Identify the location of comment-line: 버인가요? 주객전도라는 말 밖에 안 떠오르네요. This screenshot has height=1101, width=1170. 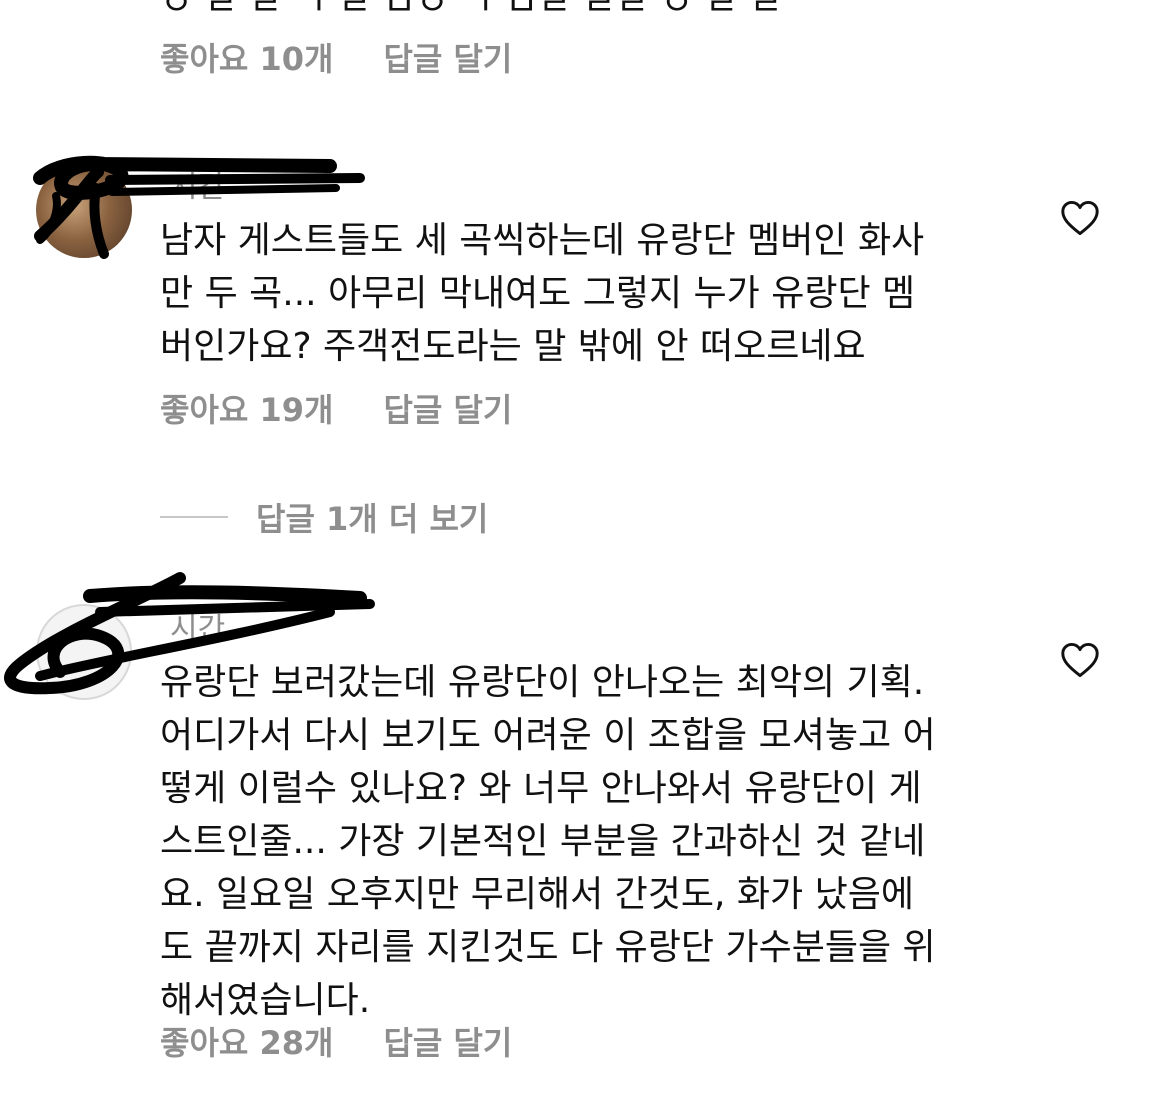
(513, 346).